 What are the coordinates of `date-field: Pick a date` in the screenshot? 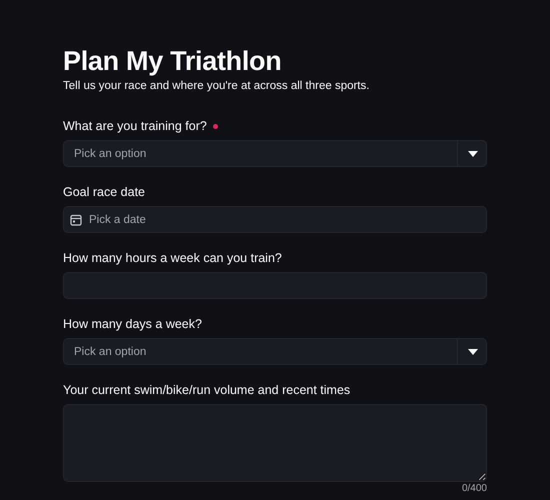 It's located at (275, 219).